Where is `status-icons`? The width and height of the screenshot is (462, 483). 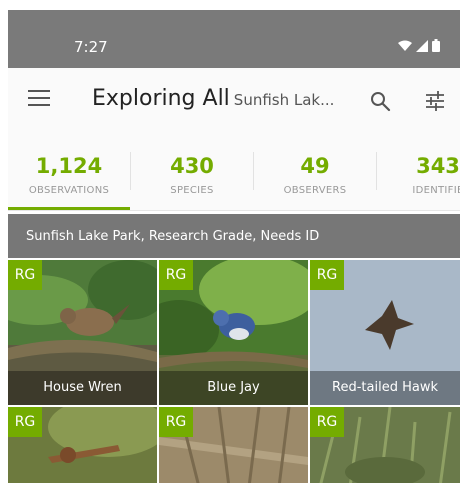
status-icons is located at coordinates (419, 45).